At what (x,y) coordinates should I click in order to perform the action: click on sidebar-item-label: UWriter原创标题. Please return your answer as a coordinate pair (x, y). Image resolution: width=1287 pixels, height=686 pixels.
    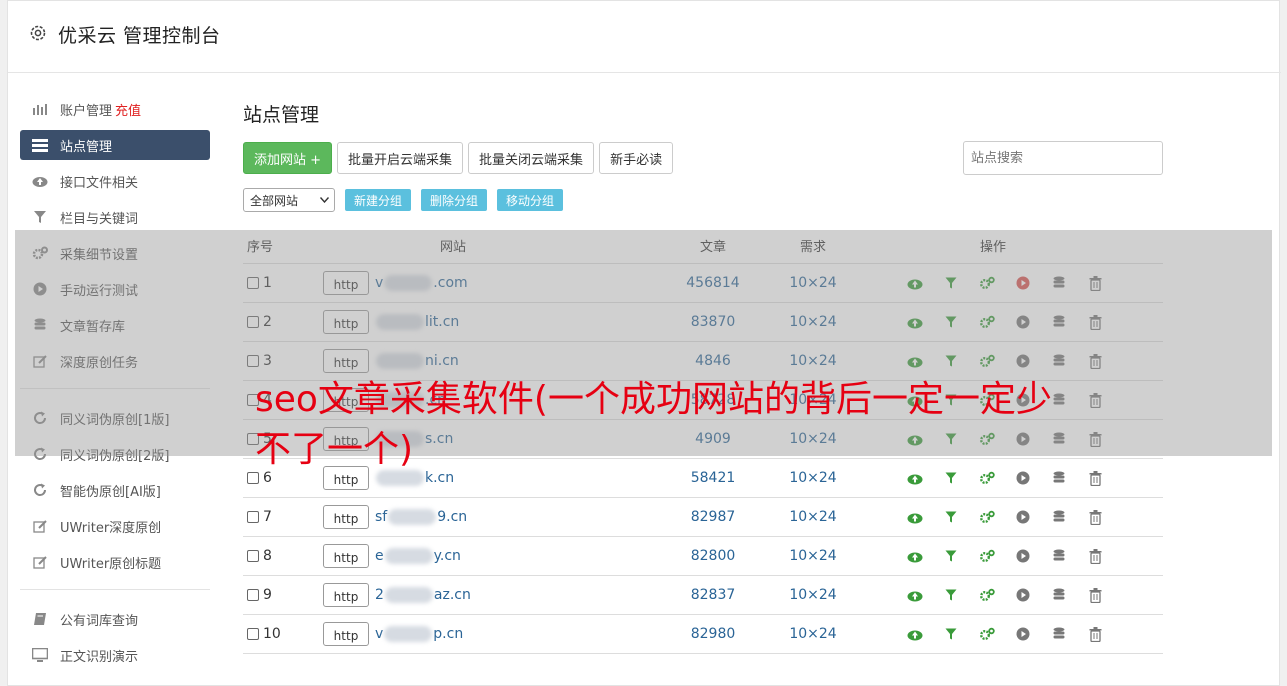
    Looking at the image, I should click on (111, 564).